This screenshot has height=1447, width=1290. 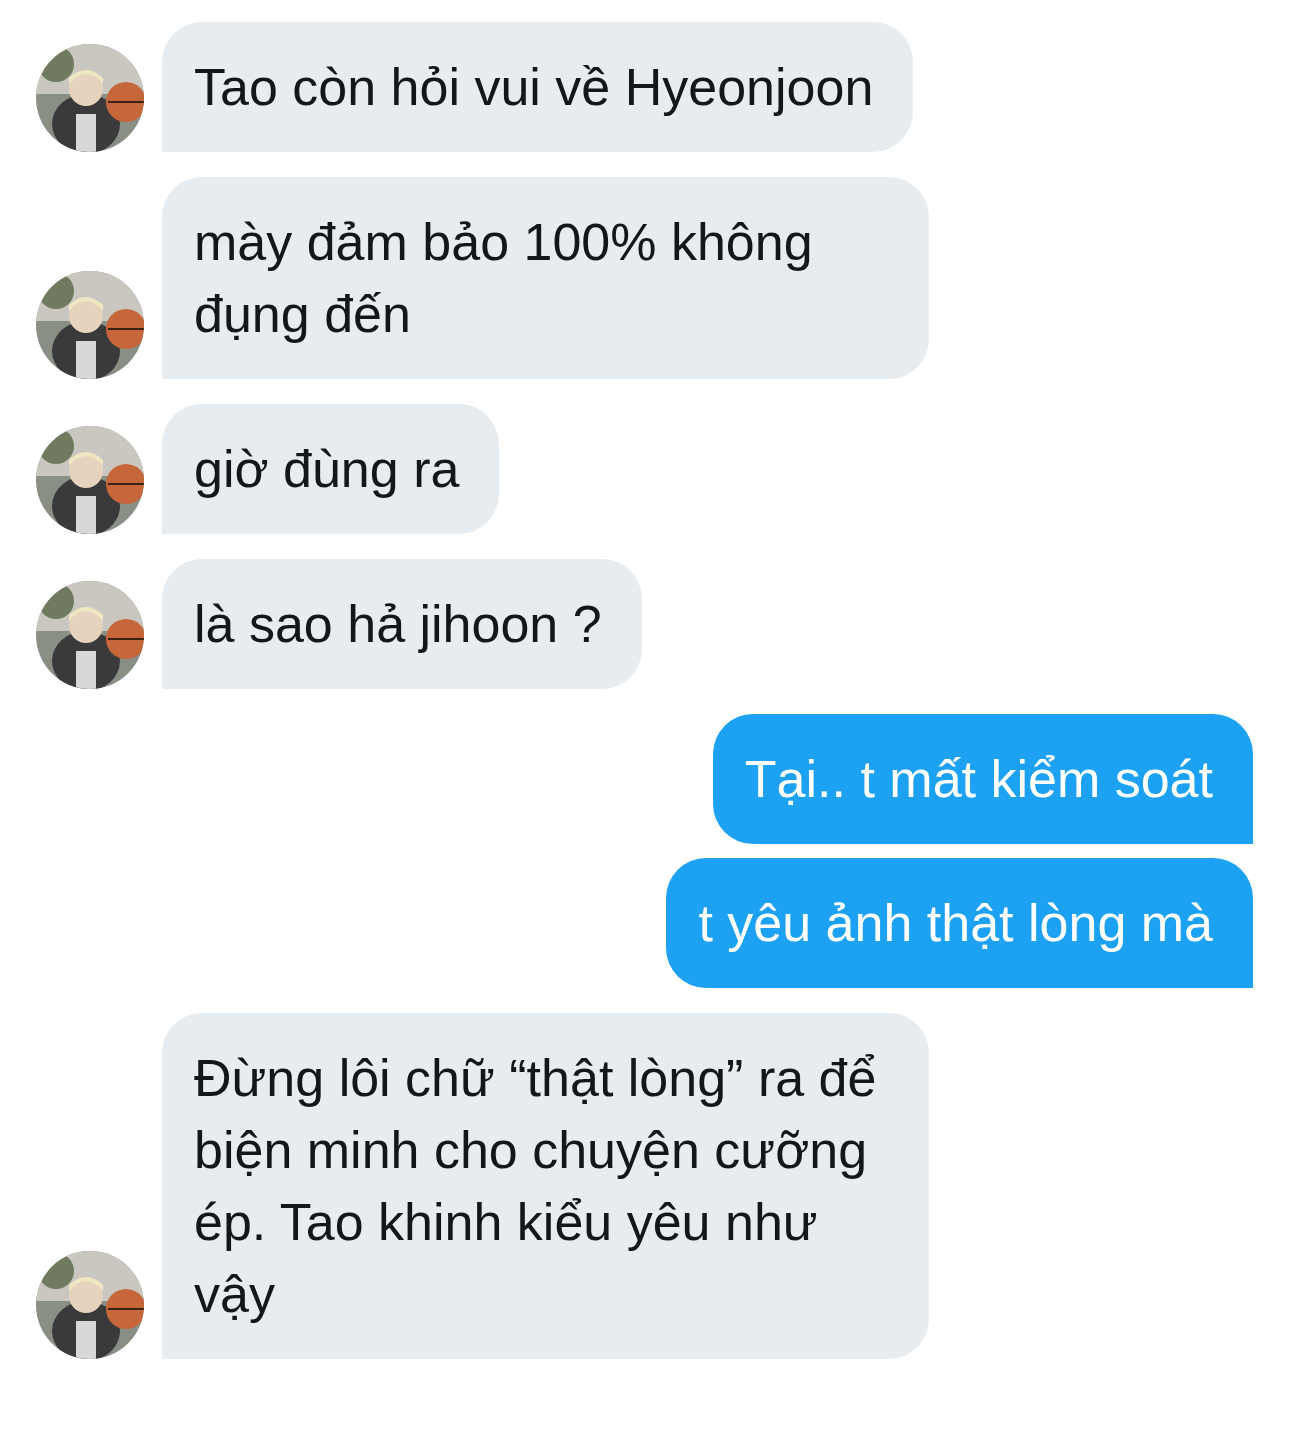 I want to click on message-bubble: Đừng lôi chữ “thật lòng” ra để biện minh cho chuyện cưỡng ép. Tao khinh kiểu yêu như vậy, so click(x=545, y=1186).